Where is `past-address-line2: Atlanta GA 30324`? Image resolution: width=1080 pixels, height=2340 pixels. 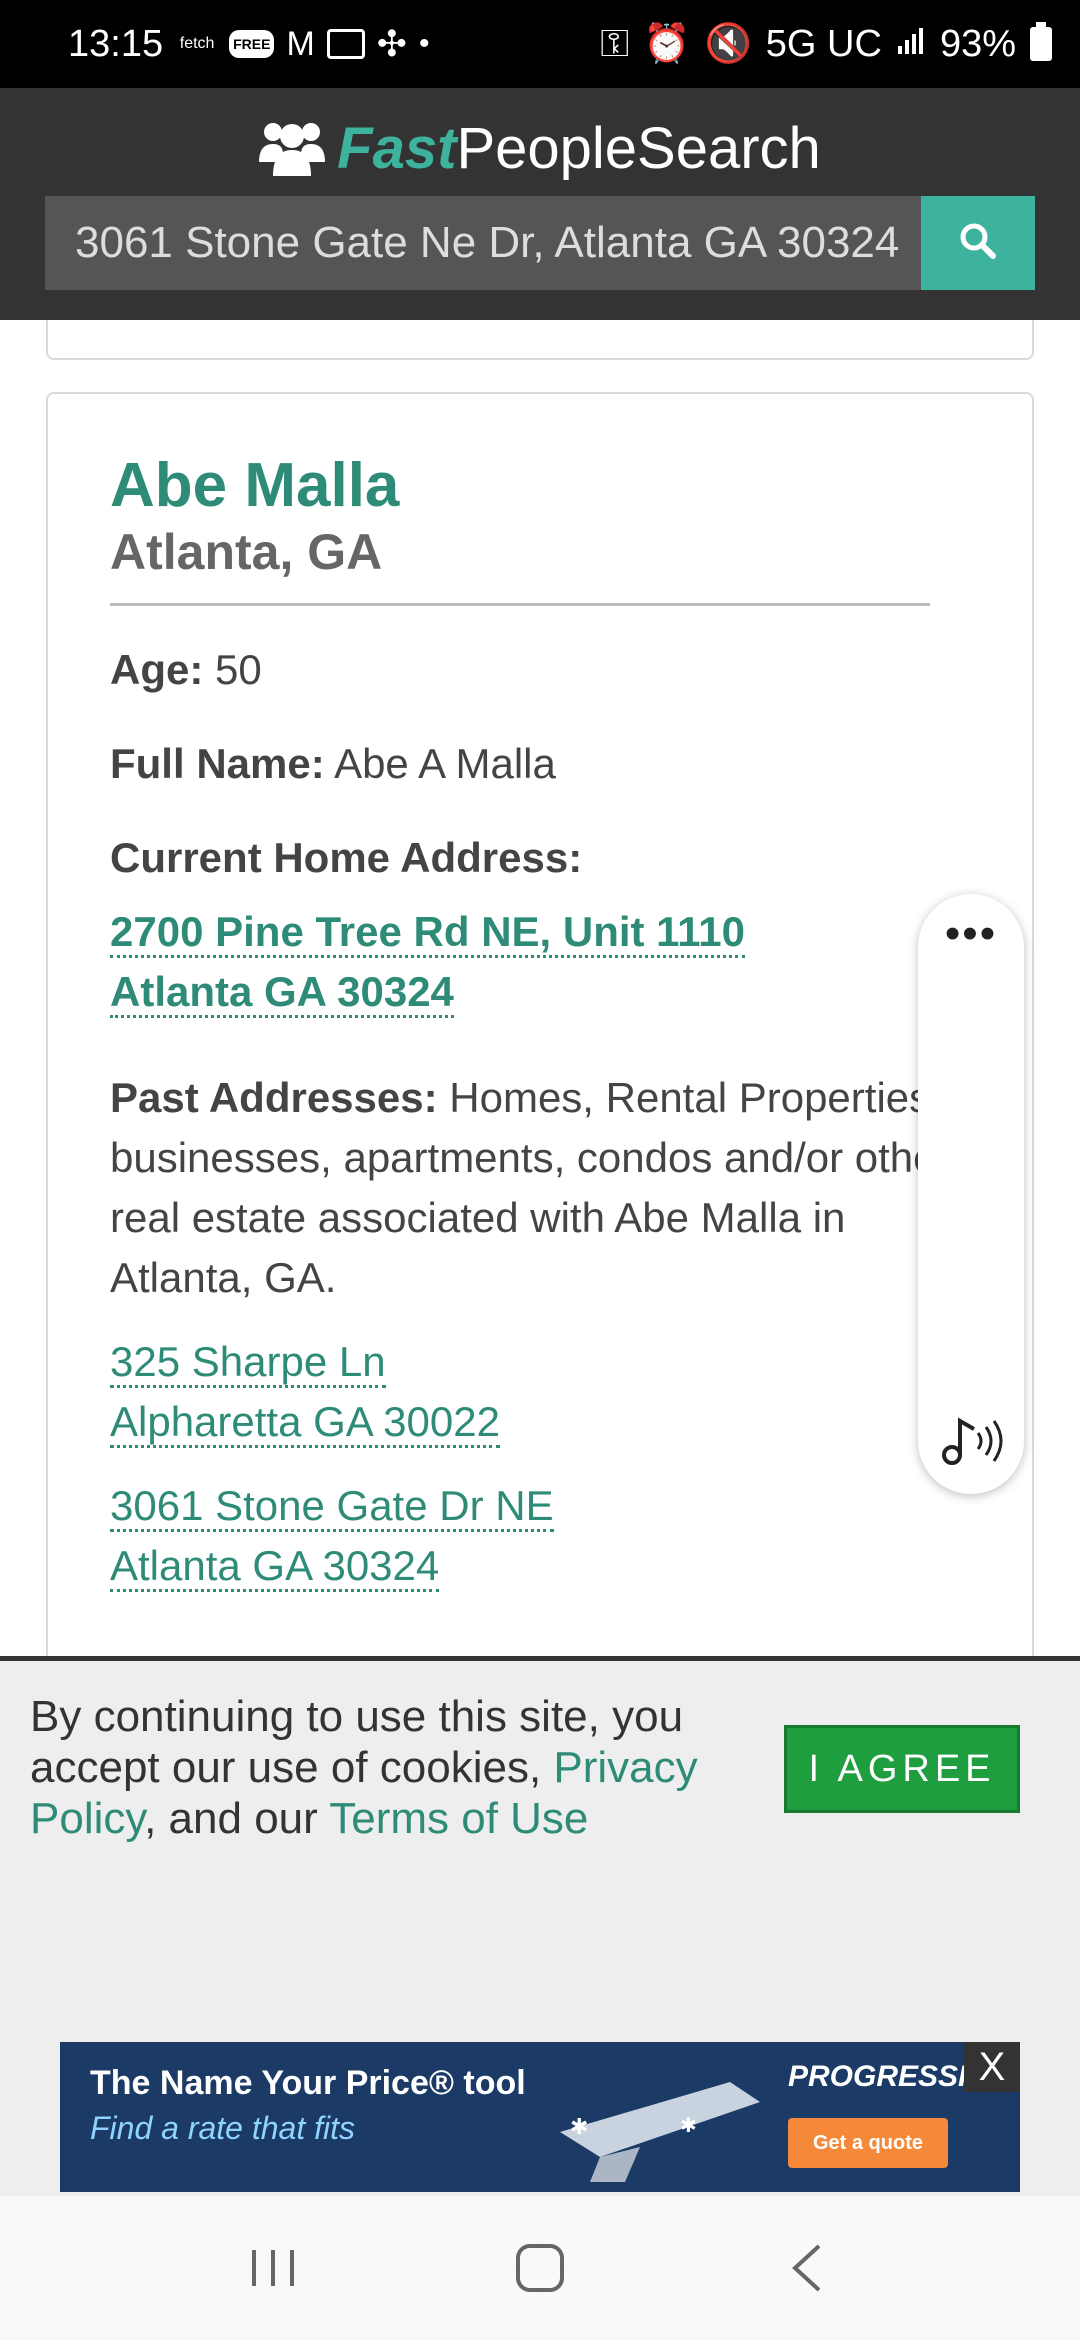
past-address-line2: Atlanta GA 30324 is located at coordinates (275, 1567).